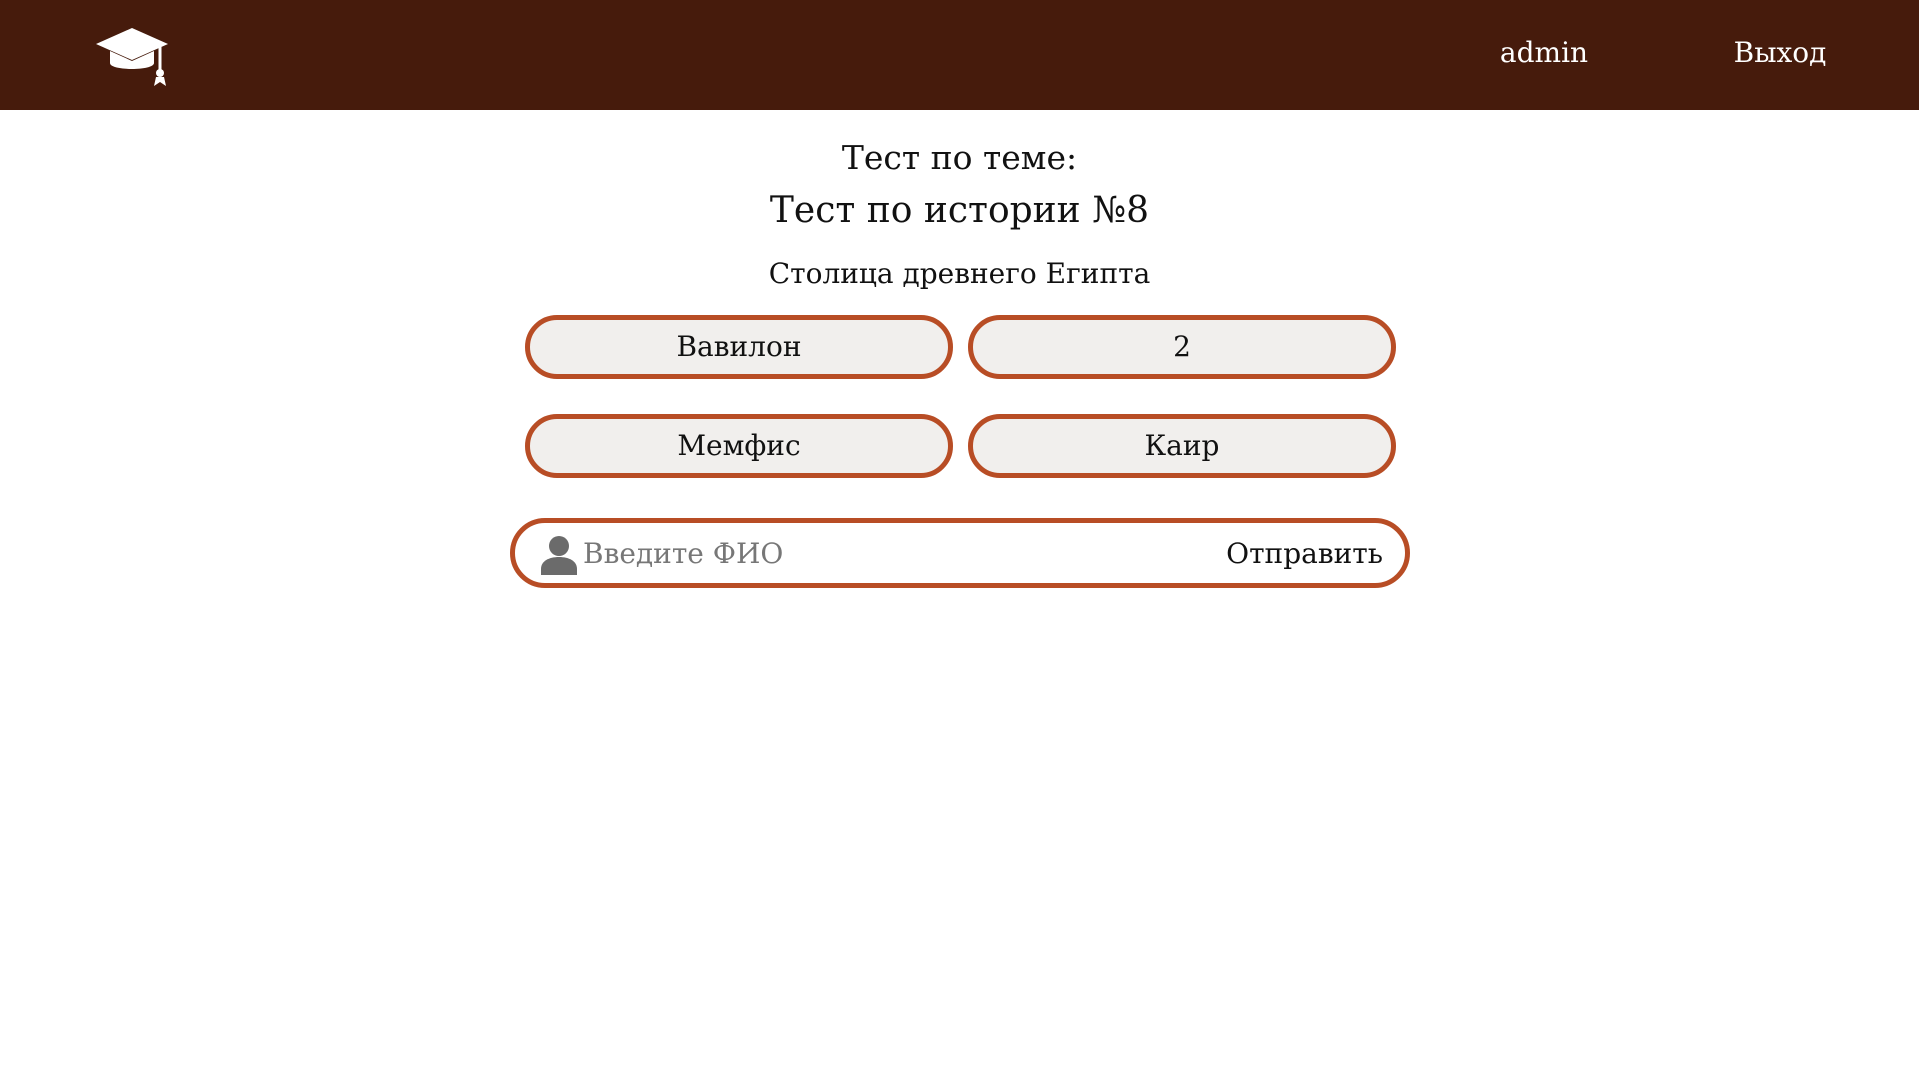 This screenshot has width=1919, height=1079. I want to click on top-navbar: admin Выход, so click(959, 55).